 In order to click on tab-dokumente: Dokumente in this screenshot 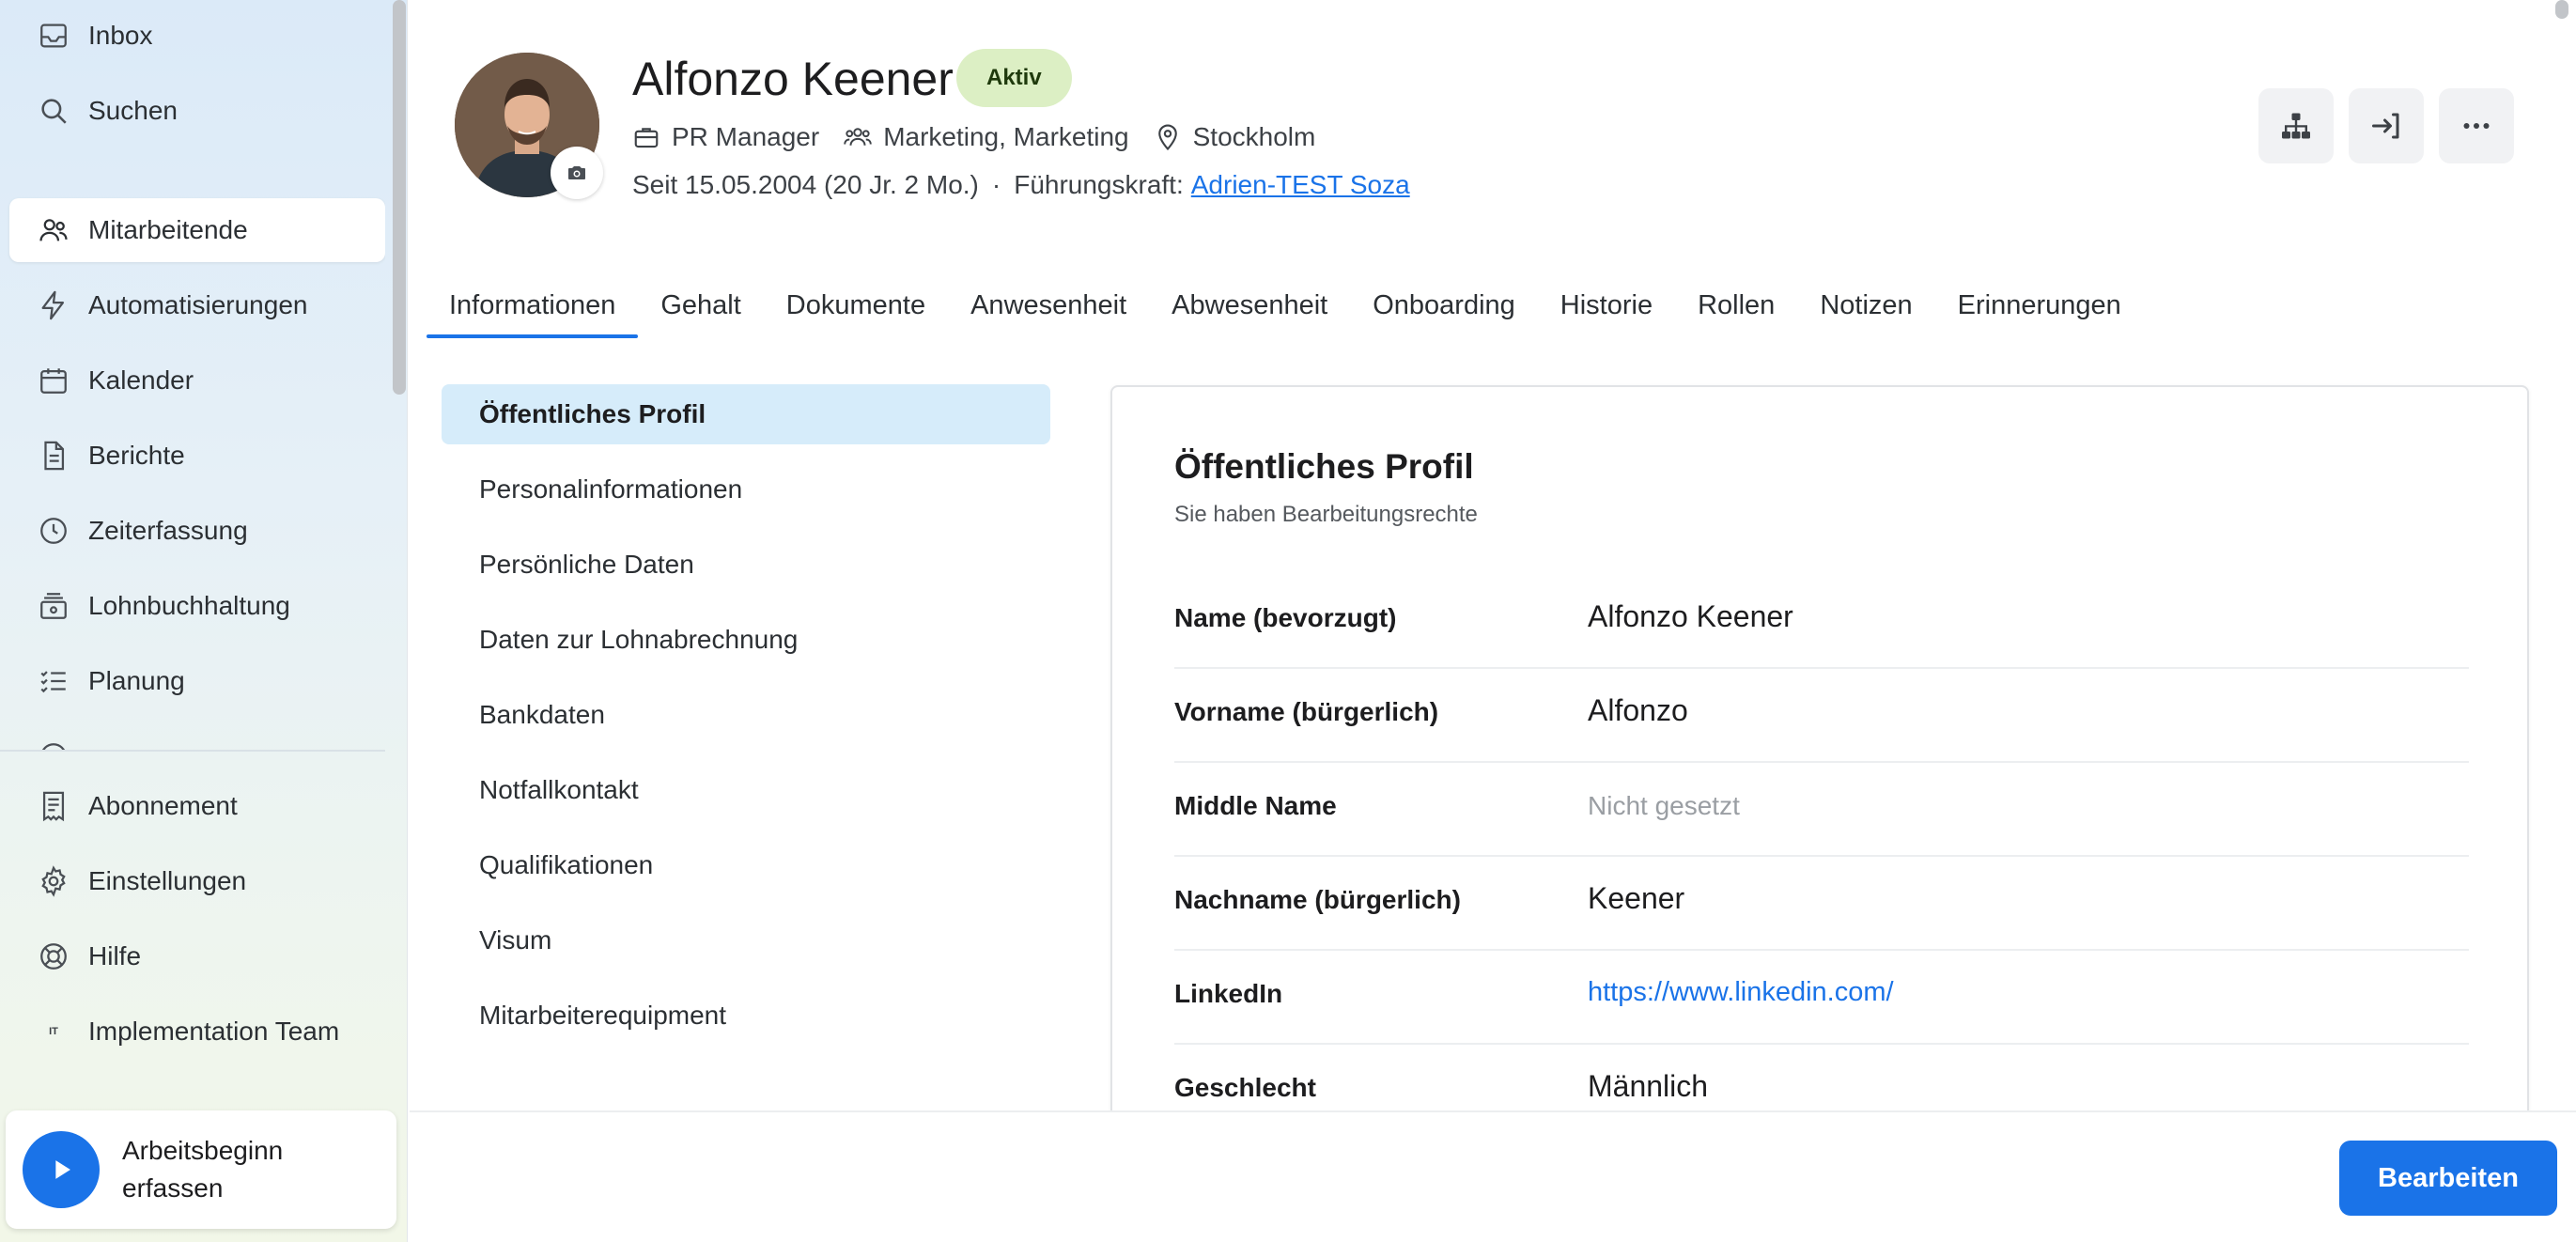, I will do `click(856, 305)`.